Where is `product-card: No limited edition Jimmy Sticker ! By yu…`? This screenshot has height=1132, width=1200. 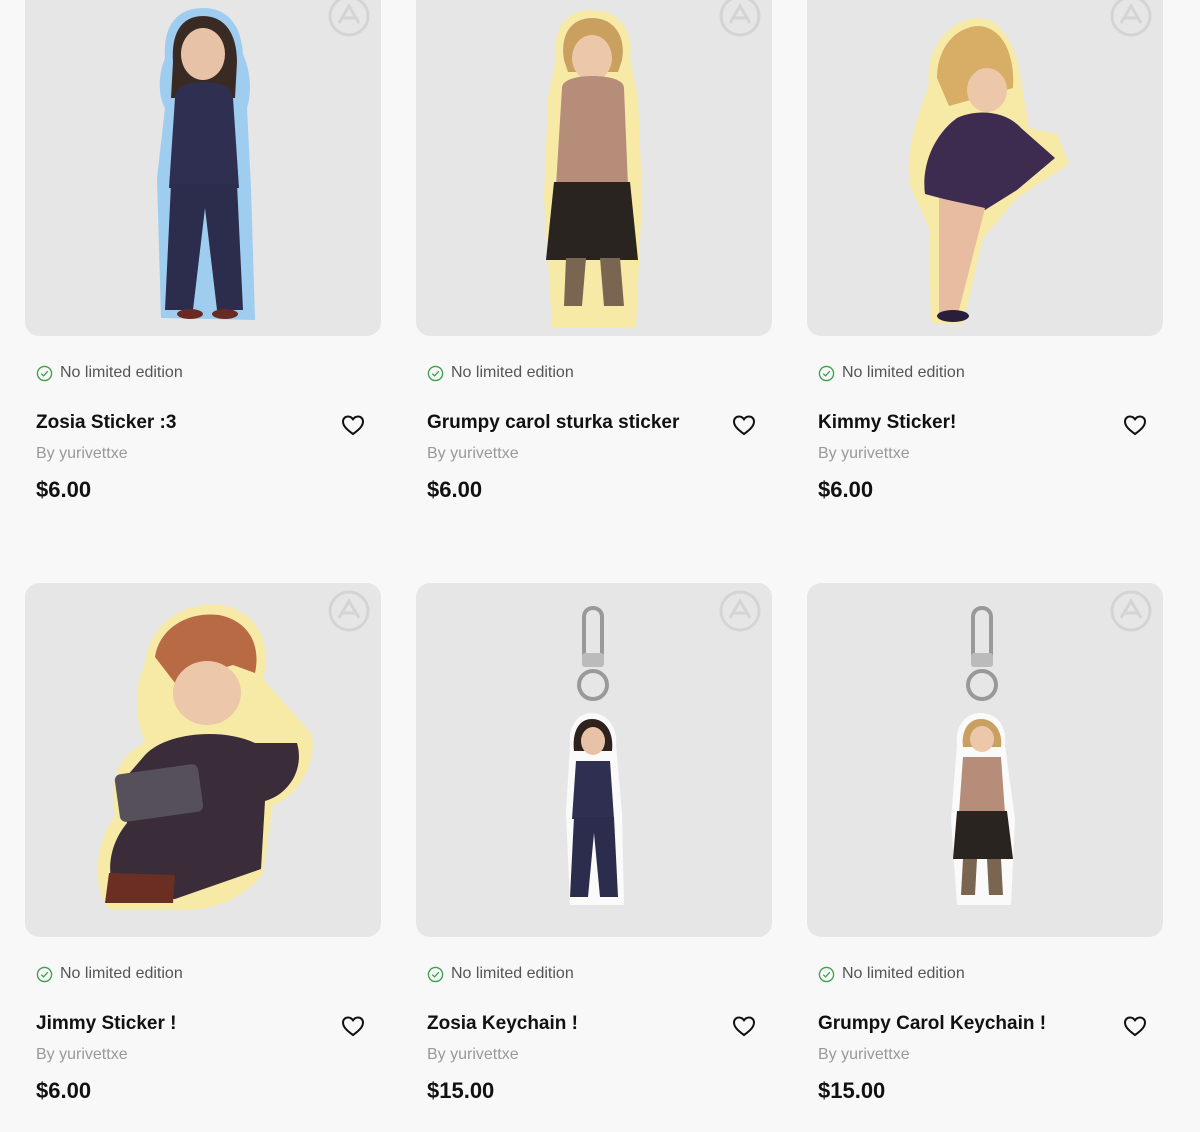 product-card: No limited edition Jimmy Sticker ! By yu… is located at coordinates (203, 843).